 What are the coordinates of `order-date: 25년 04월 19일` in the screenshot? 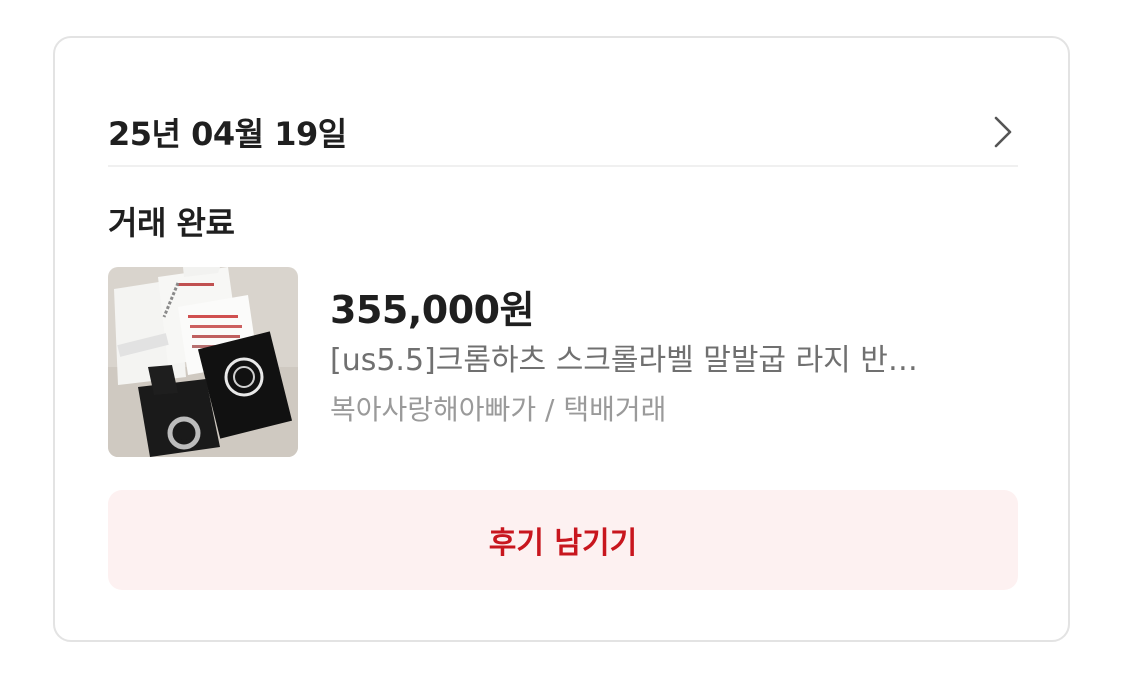 It's located at (227, 134).